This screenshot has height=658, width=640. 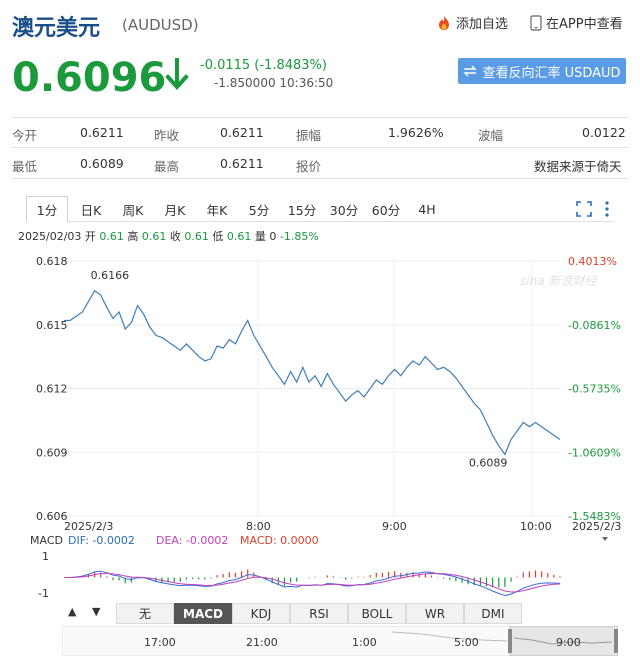 I want to click on indicator-macd: MACD, so click(x=203, y=613).